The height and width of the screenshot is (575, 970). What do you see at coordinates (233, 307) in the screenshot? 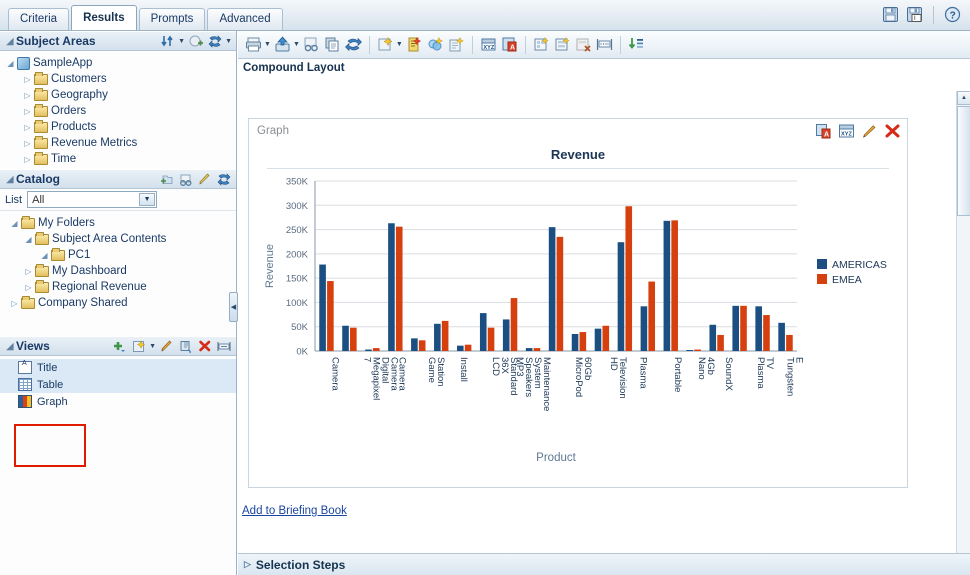
I see `panel-splitter-handle: ◀` at bounding box center [233, 307].